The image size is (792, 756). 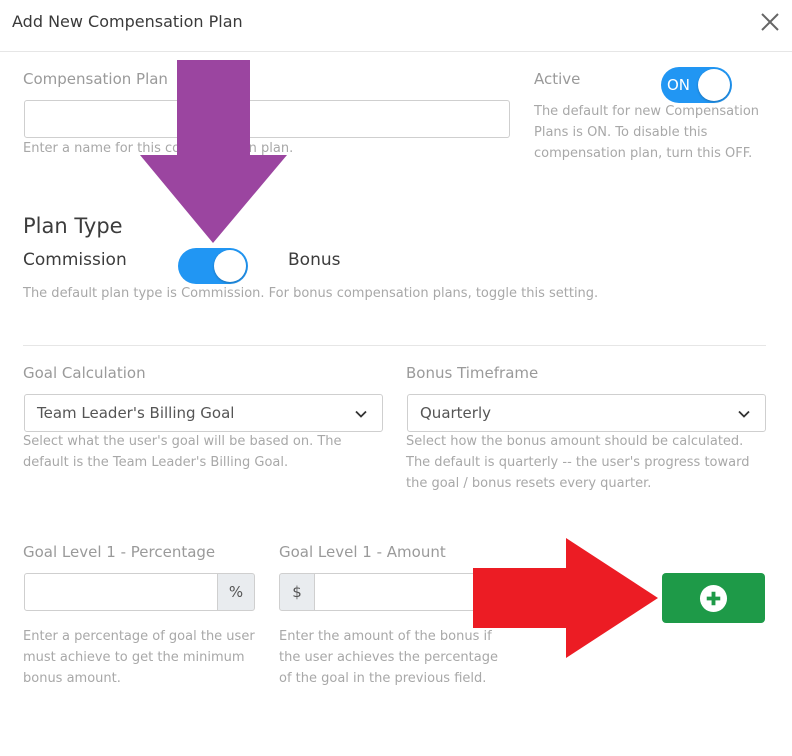 What do you see at coordinates (412, 592) in the screenshot?
I see `goal-amount-input` at bounding box center [412, 592].